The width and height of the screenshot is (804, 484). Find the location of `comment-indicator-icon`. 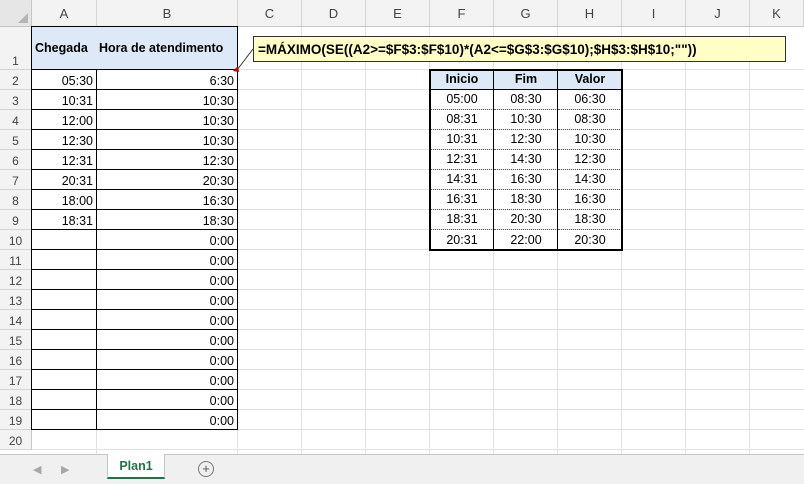

comment-indicator-icon is located at coordinates (236, 69).